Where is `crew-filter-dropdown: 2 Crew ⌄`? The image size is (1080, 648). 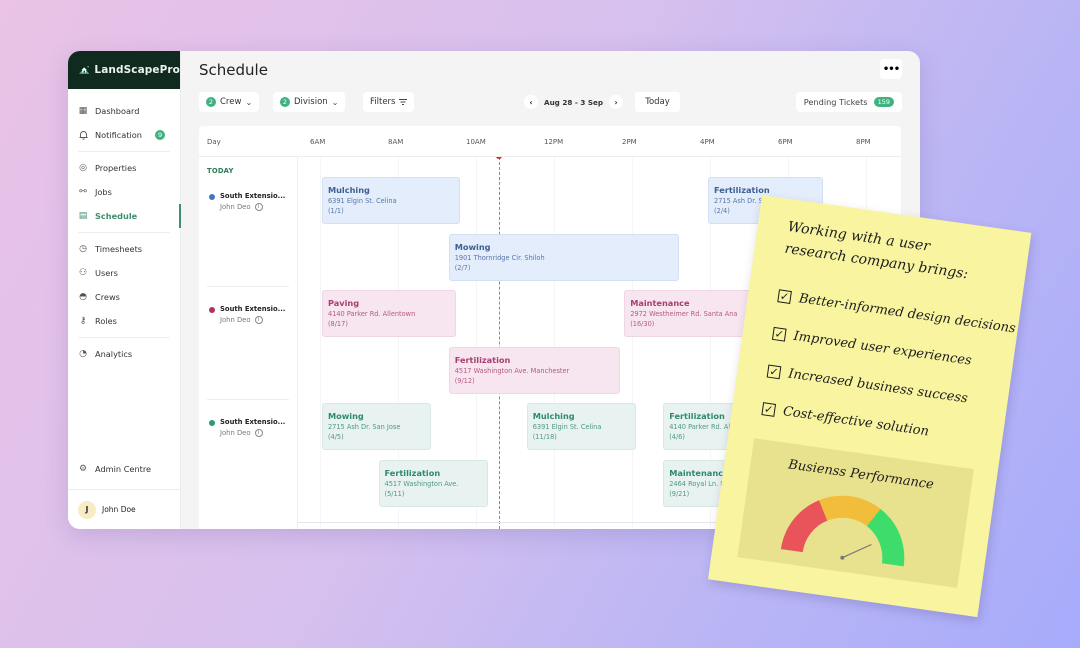 crew-filter-dropdown: 2 Crew ⌄ is located at coordinates (229, 102).